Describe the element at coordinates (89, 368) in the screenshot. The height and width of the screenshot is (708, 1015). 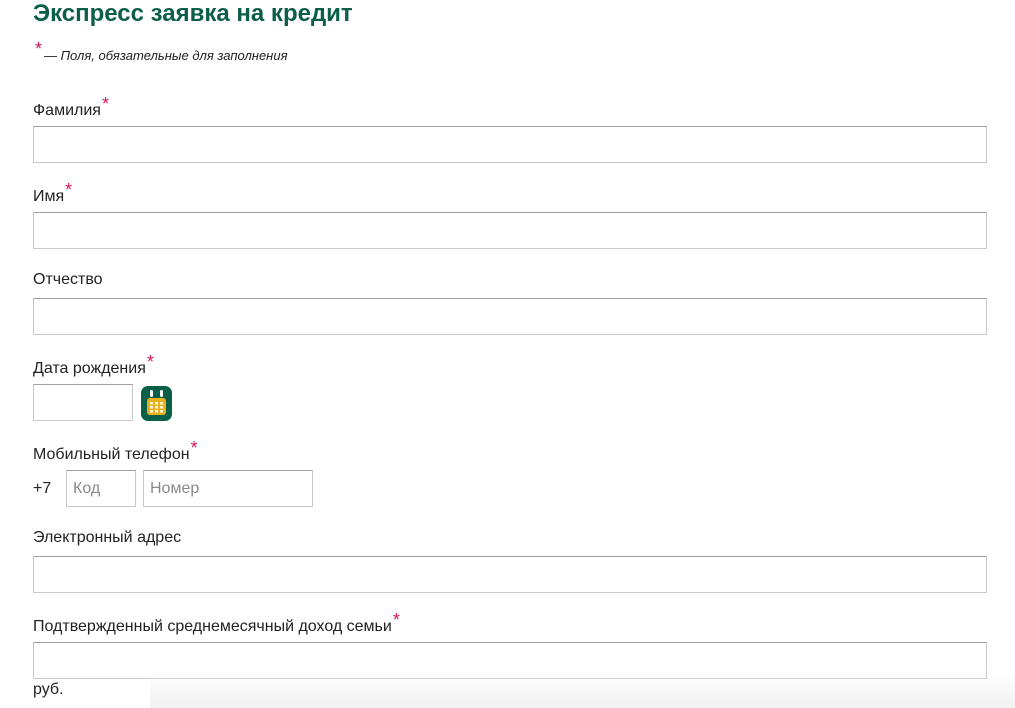
I see `birth-date-label-text: Дата рождения` at that location.